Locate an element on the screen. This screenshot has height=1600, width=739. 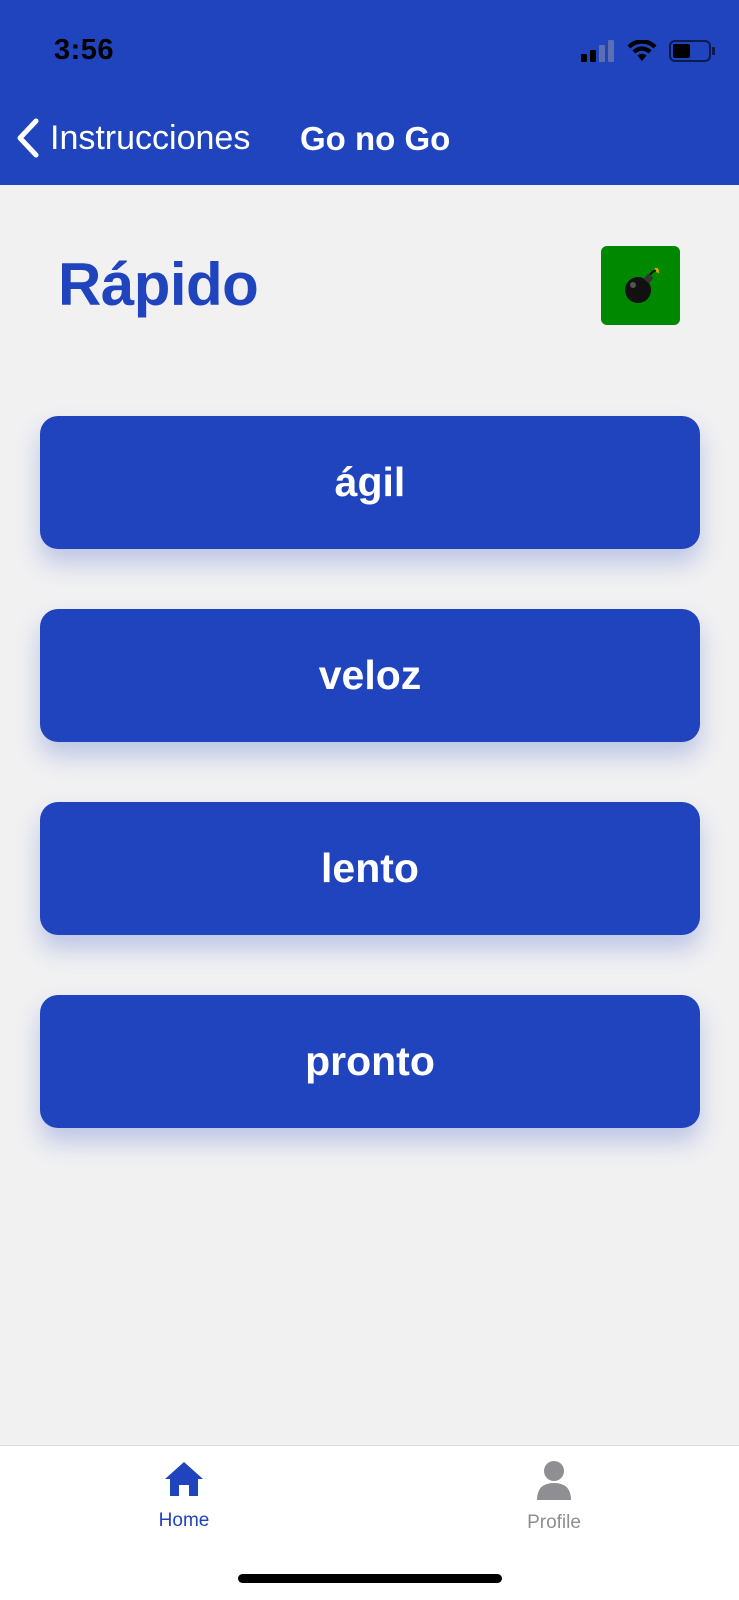
option-button: lento is located at coordinates (370, 868).